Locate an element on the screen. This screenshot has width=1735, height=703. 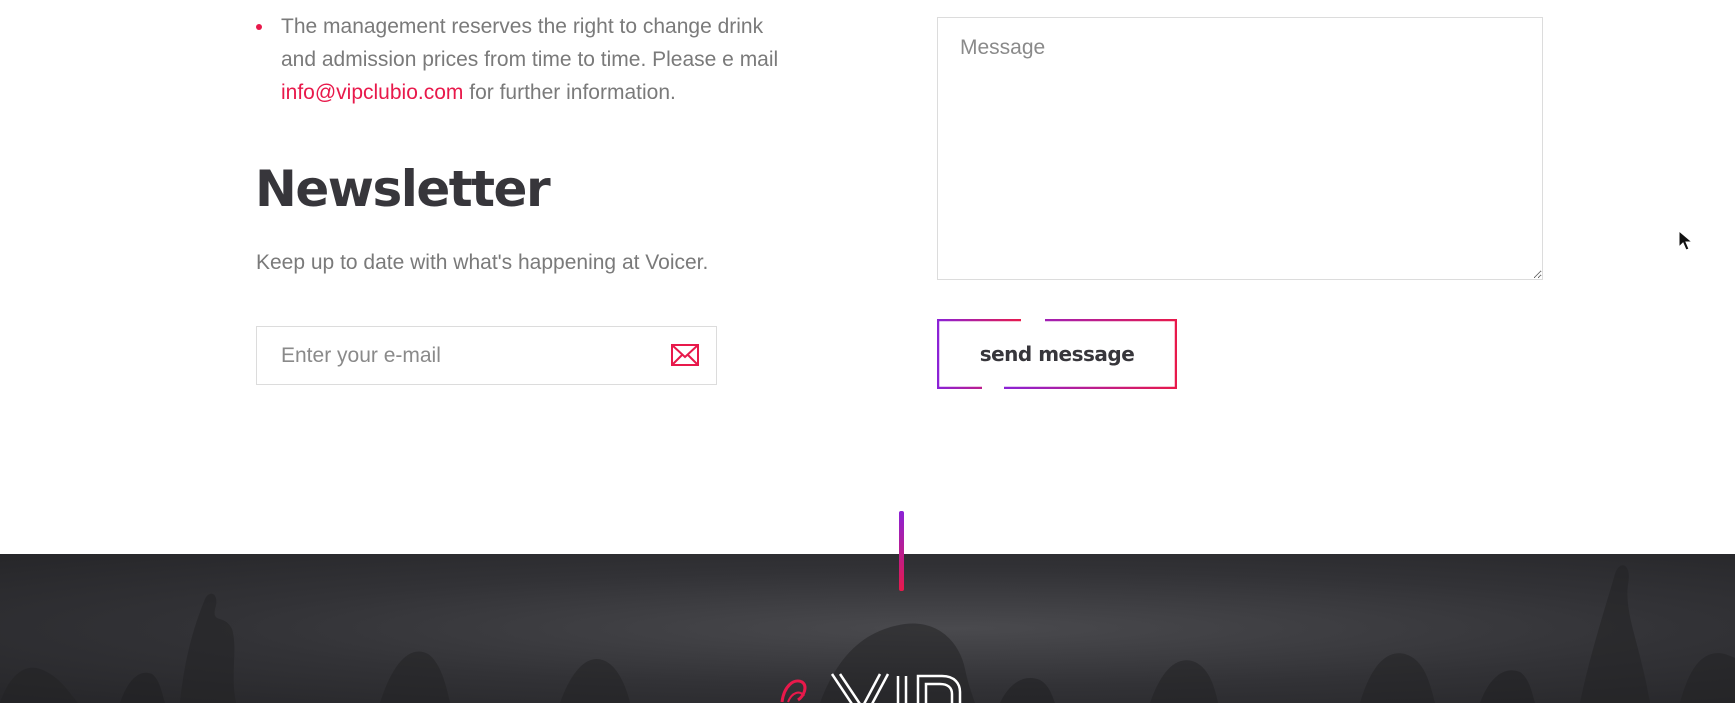
send-message-label: send message is located at coordinates (1057, 354).